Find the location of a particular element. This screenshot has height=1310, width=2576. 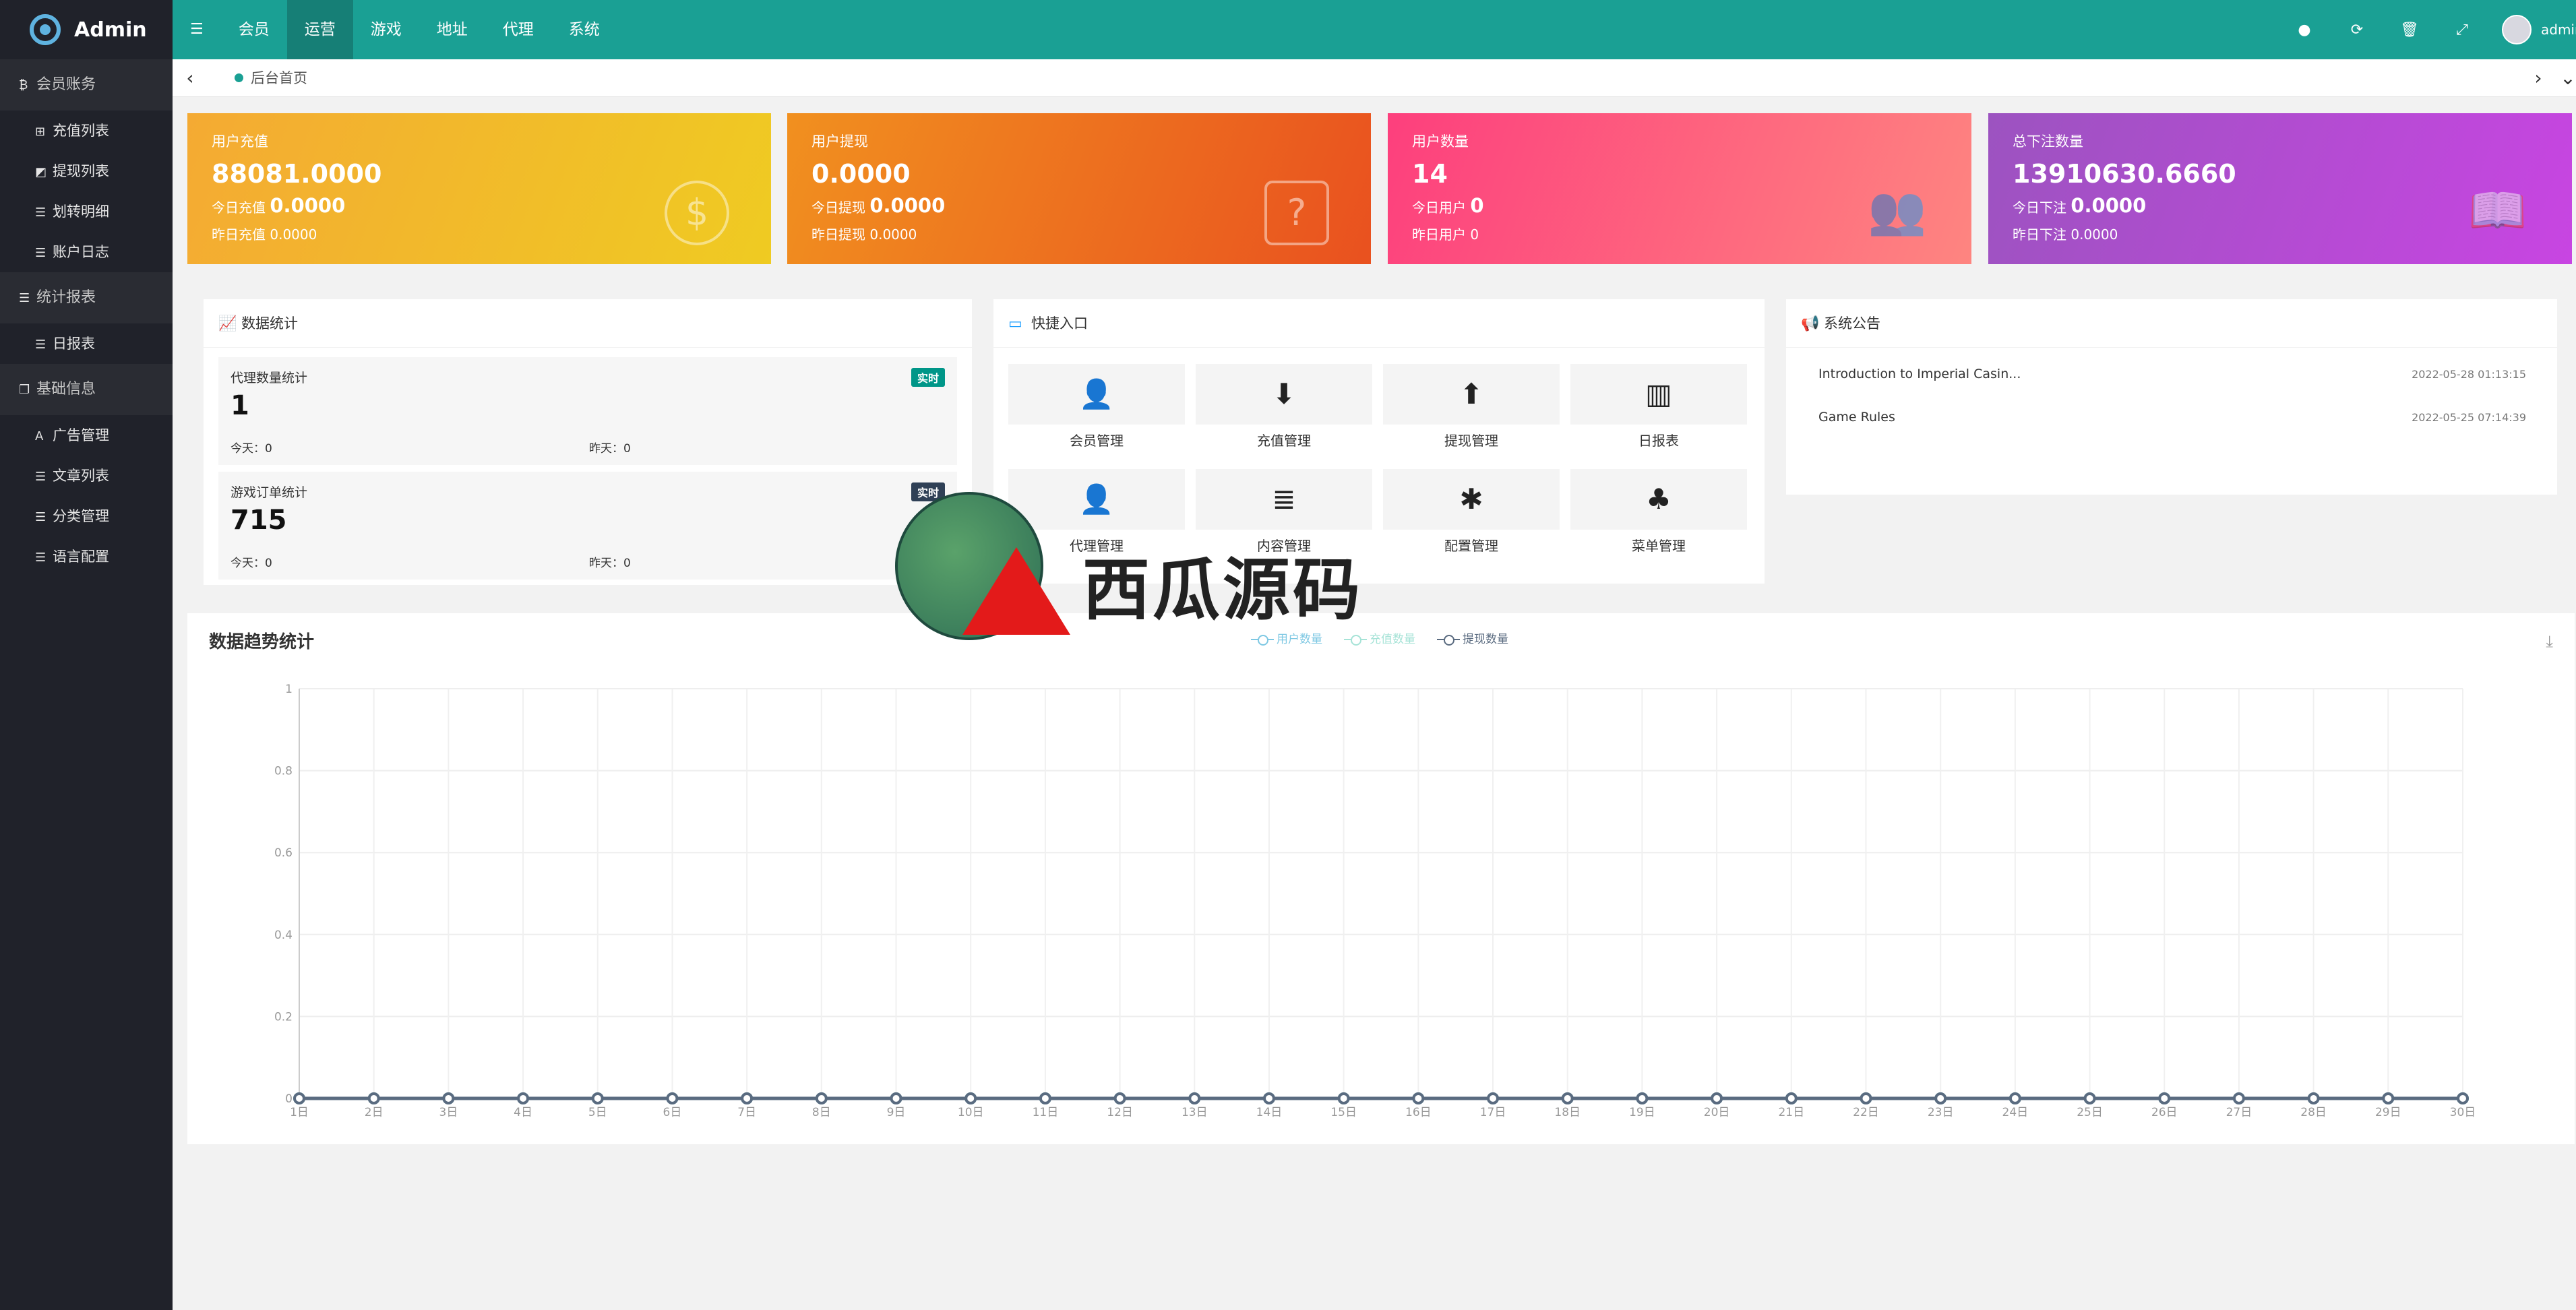

logo: Admin is located at coordinates (86, 29).